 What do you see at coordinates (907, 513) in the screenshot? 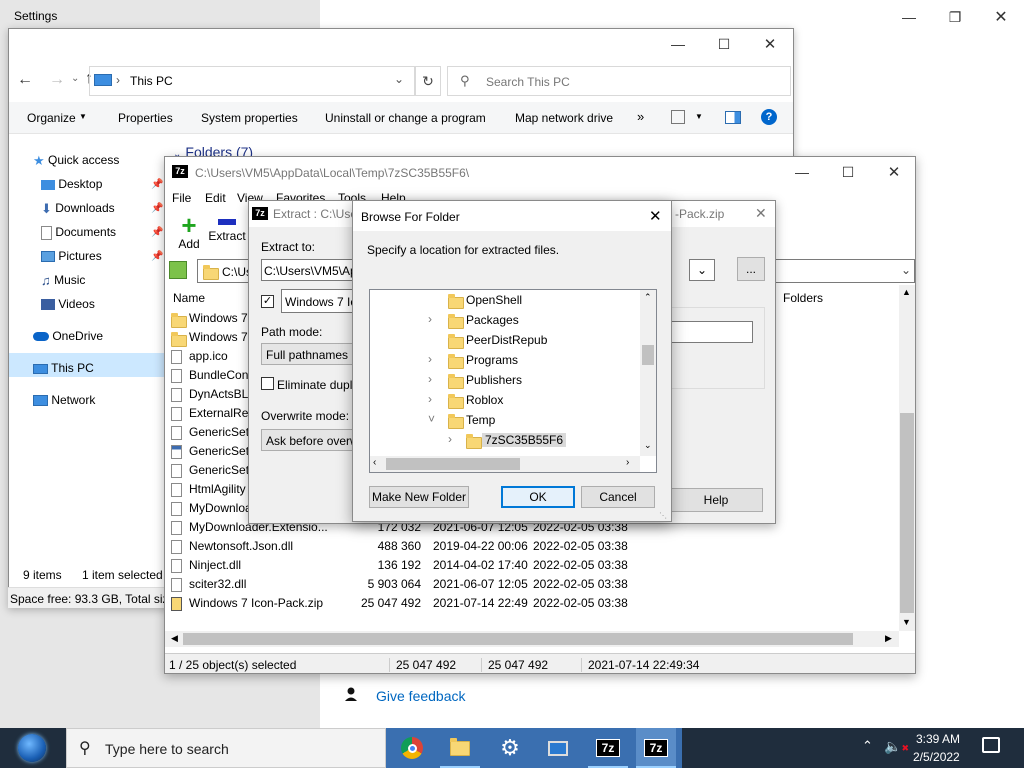
I see `scroll-thumb` at bounding box center [907, 513].